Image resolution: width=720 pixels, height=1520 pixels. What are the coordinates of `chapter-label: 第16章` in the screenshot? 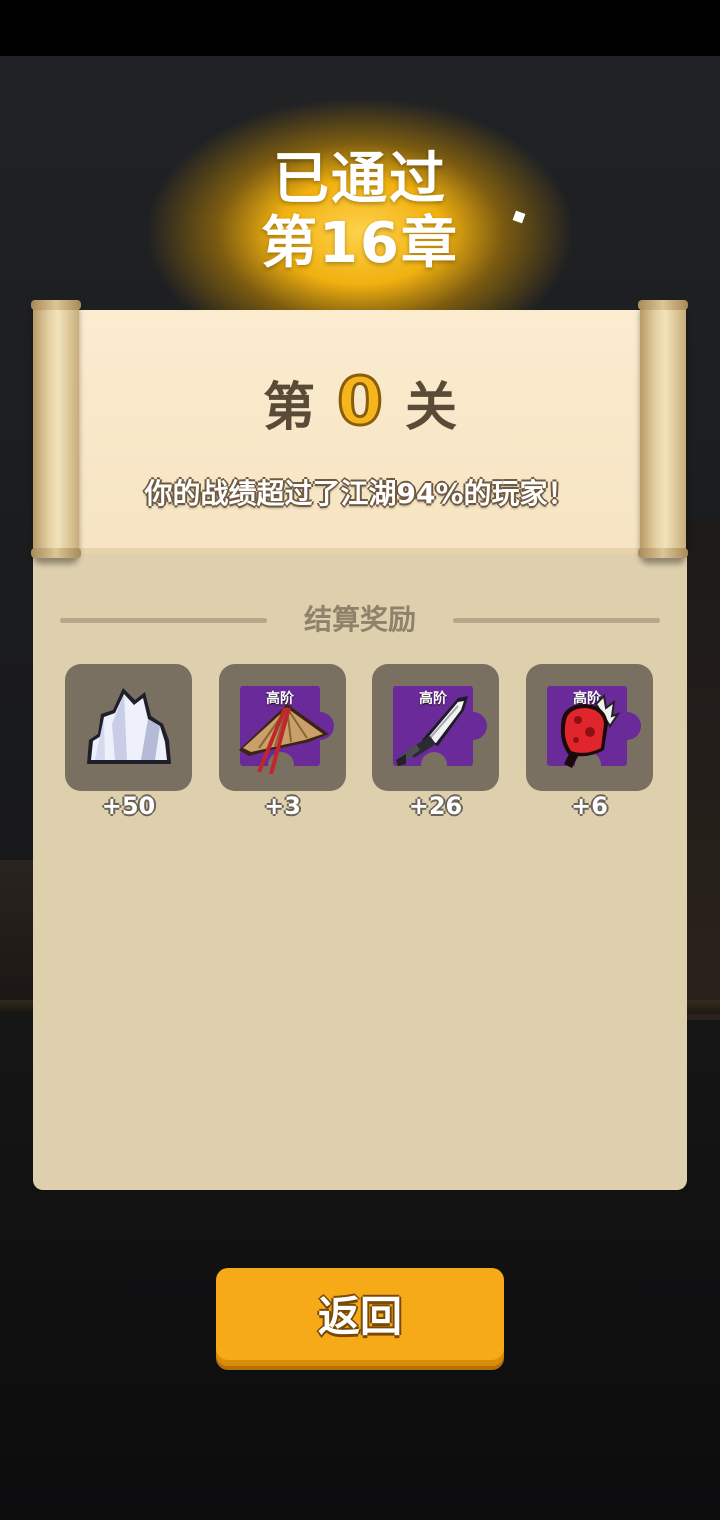 It's located at (360, 243).